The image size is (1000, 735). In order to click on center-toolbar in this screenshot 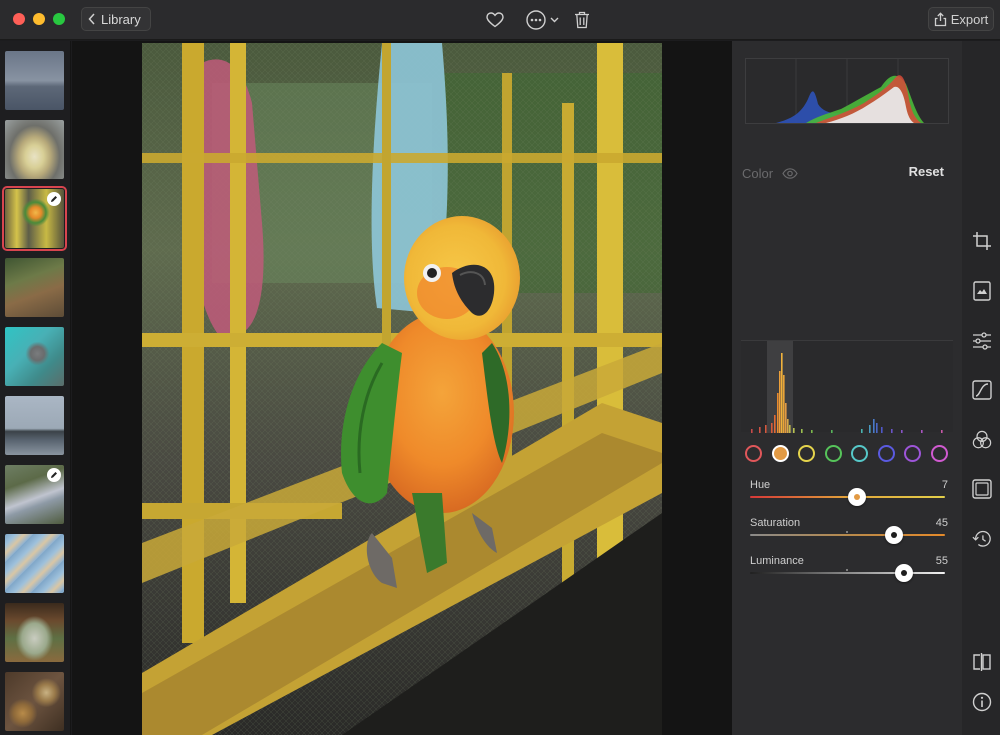, I will do `click(538, 20)`.